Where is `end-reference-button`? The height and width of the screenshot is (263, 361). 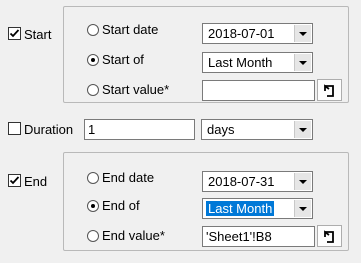 end-reference-button is located at coordinates (329, 236).